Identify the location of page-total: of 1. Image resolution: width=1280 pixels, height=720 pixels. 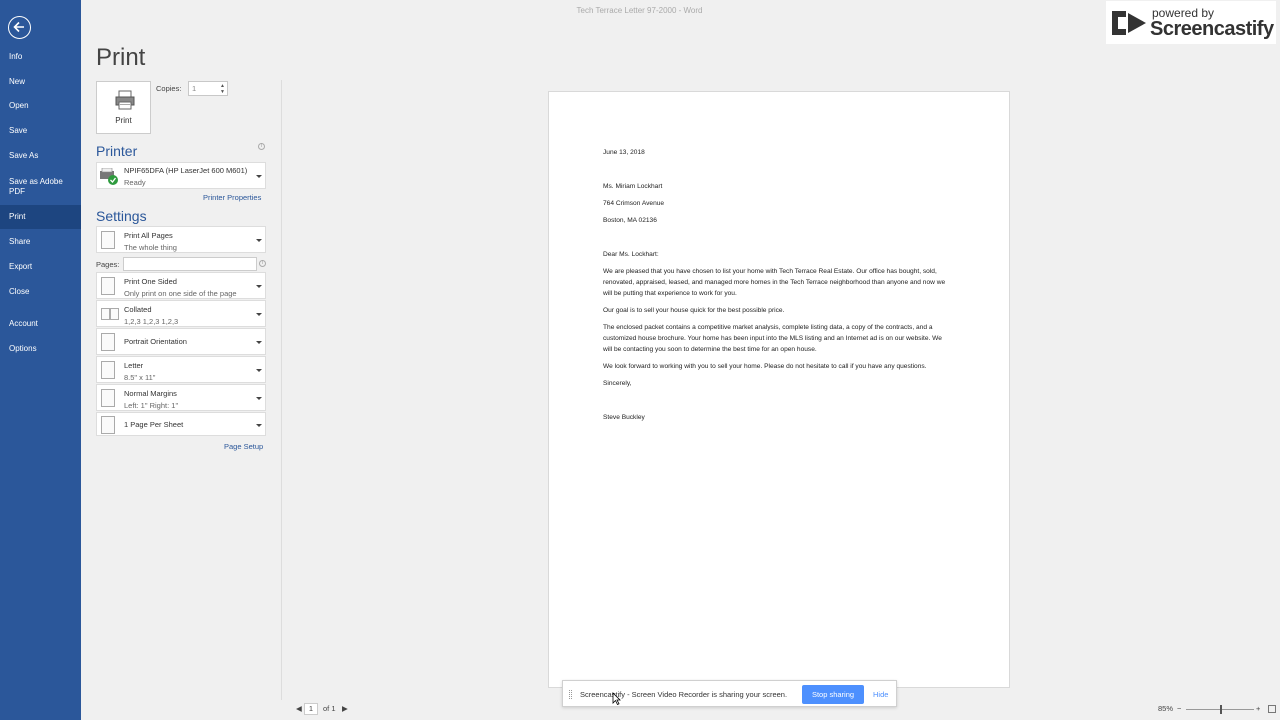
(329, 708).